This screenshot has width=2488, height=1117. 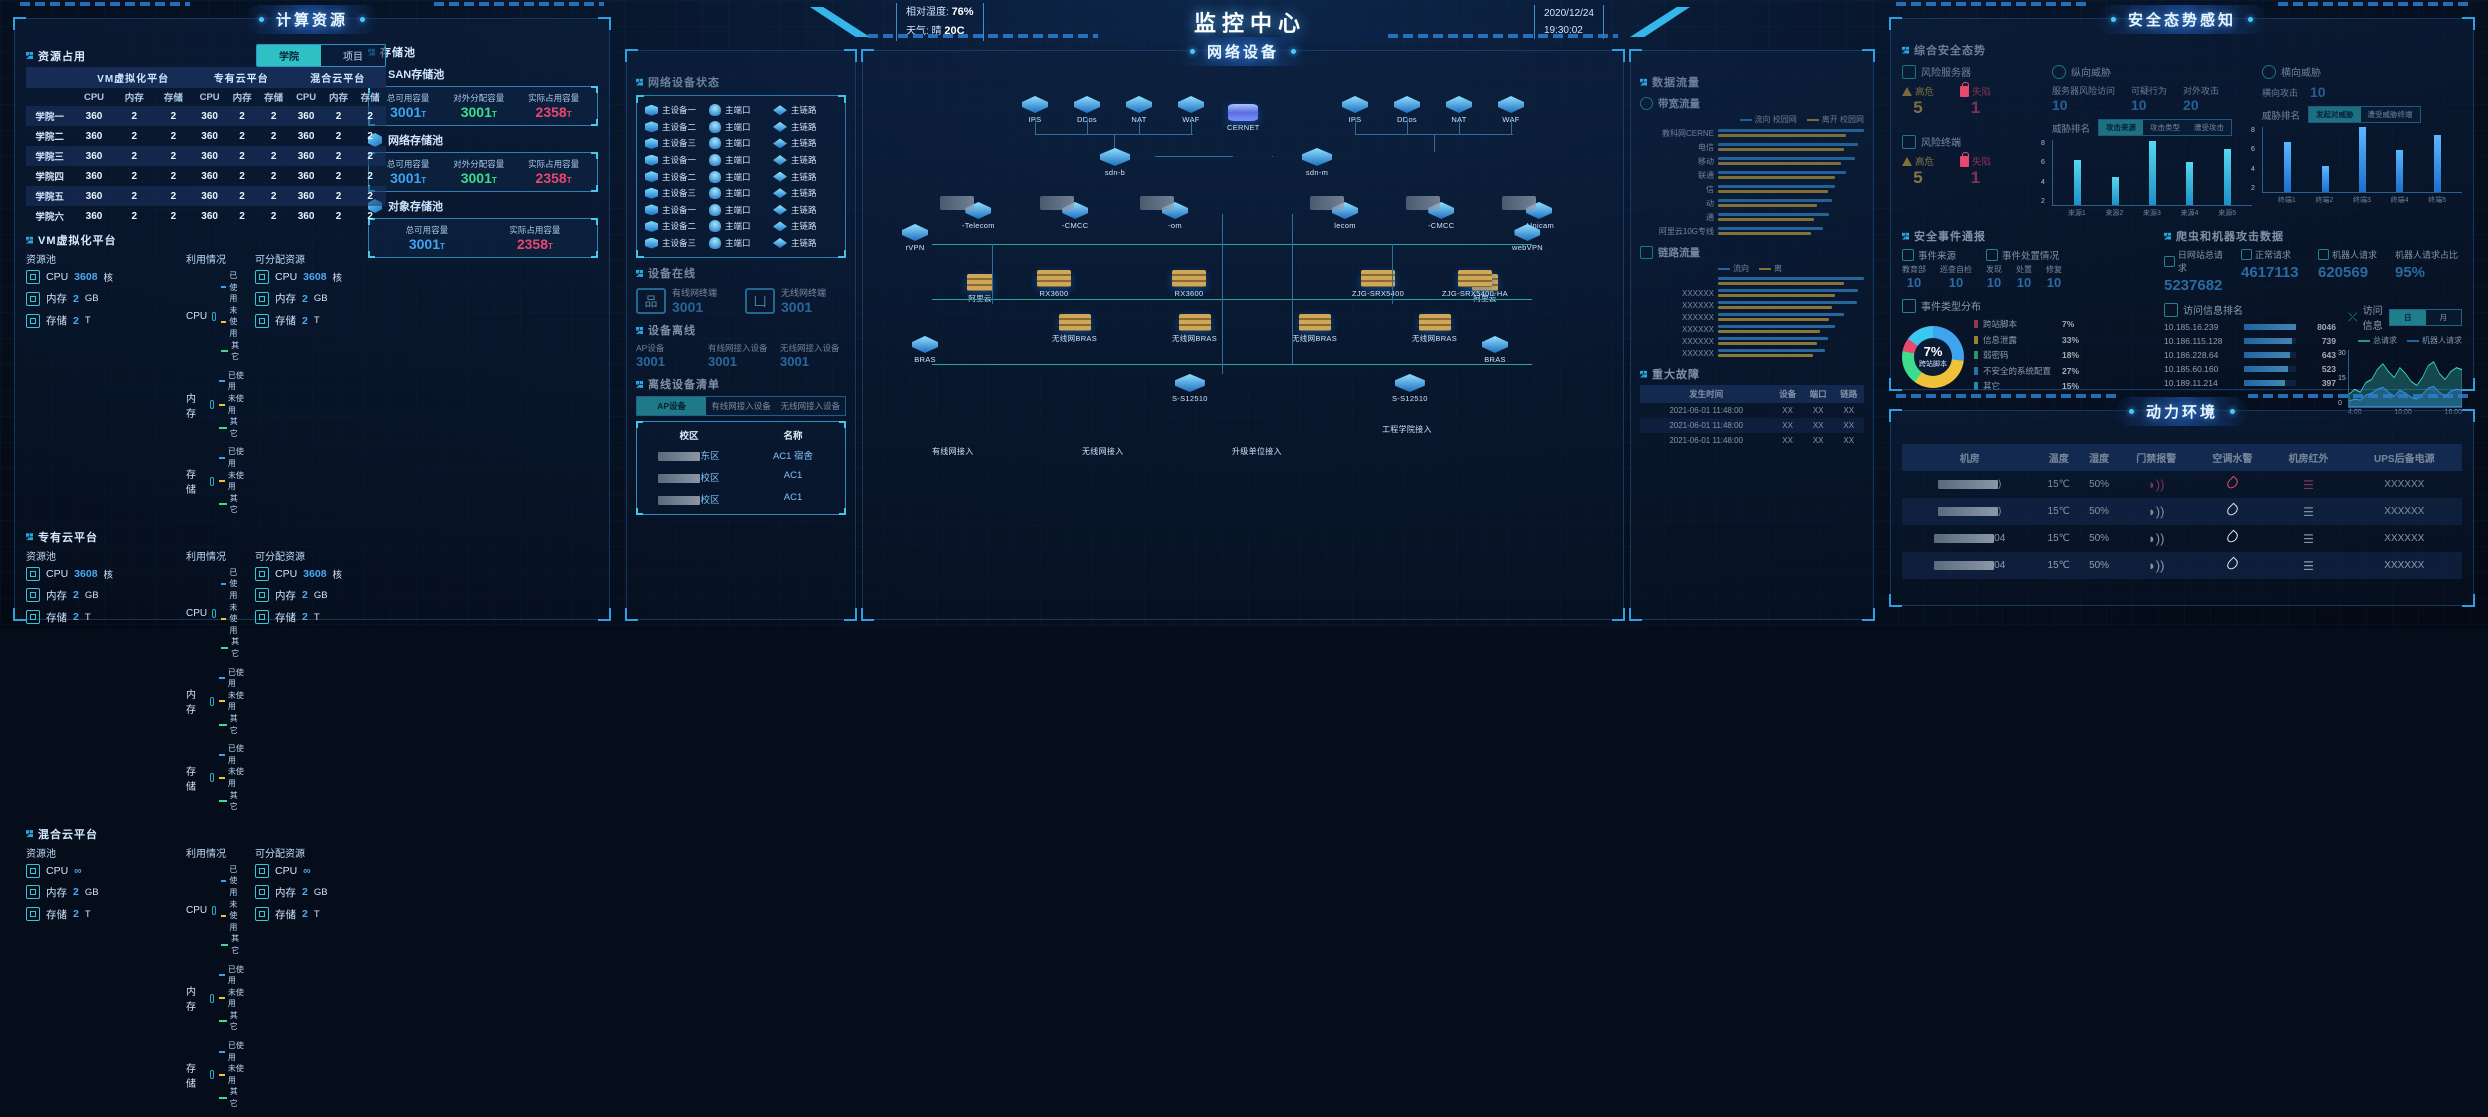 I want to click on usage-title: 利用情况, so click(x=206, y=854).